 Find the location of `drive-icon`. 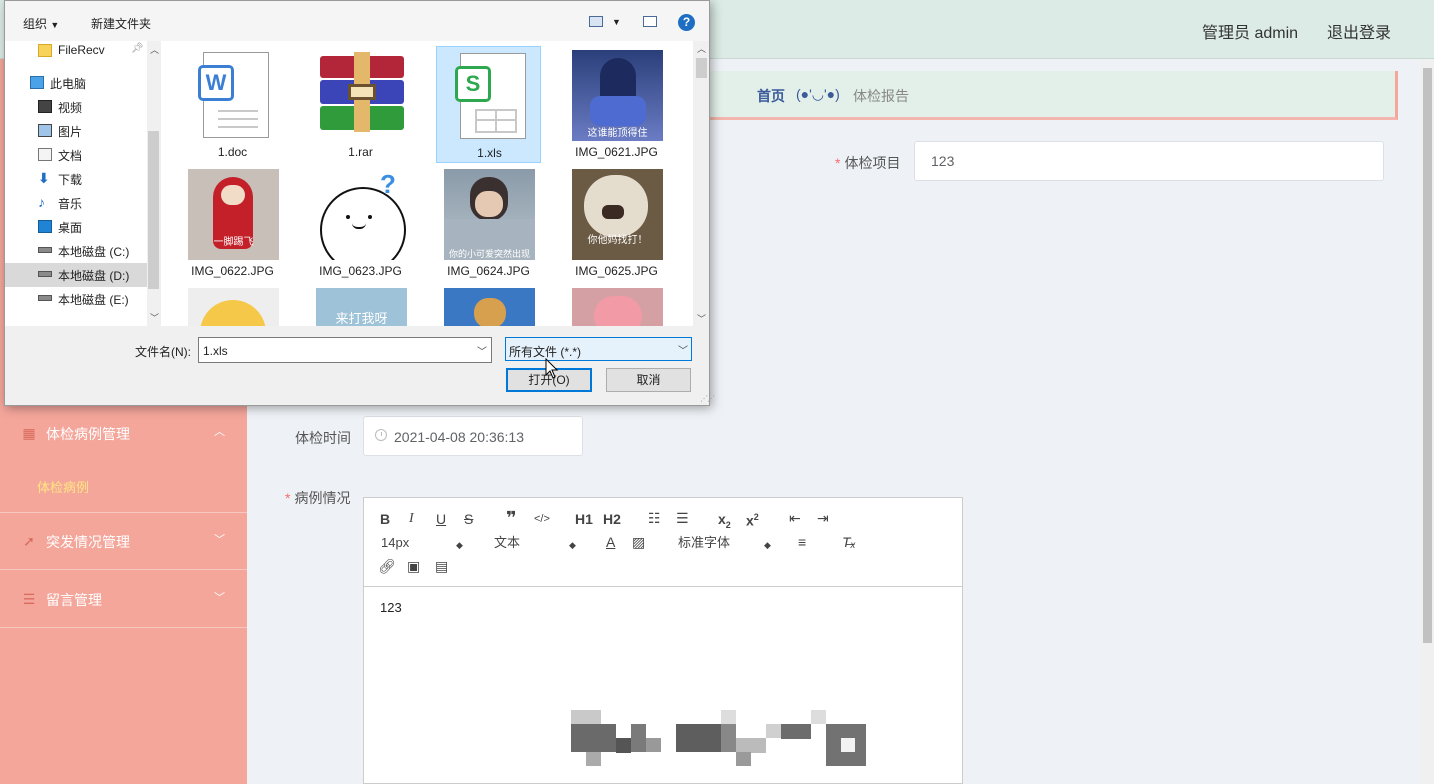

drive-icon is located at coordinates (45, 298).